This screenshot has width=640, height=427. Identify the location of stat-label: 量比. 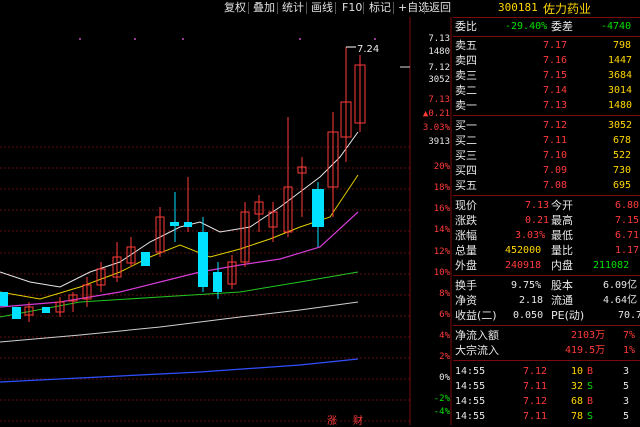
(562, 250).